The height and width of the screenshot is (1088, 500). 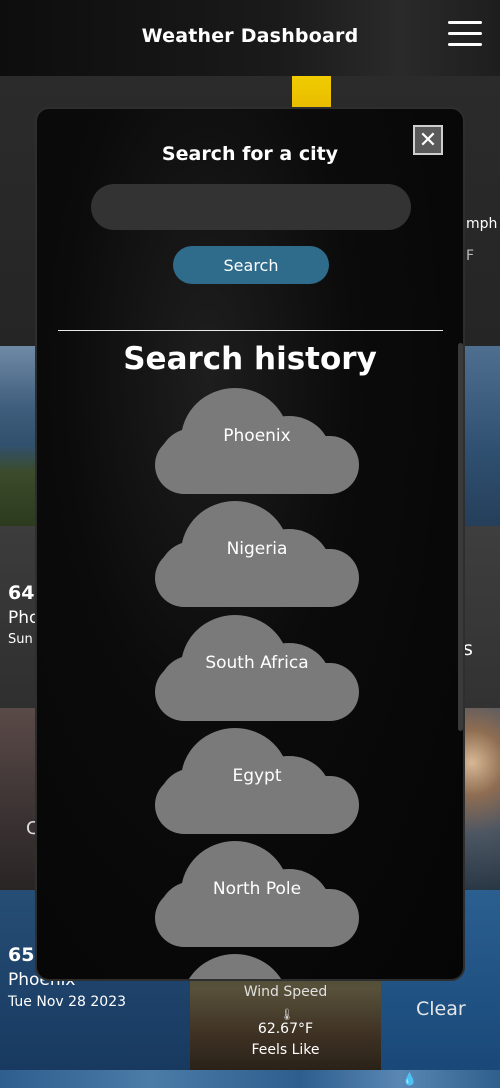 I want to click on history-item-partial, so click(x=257, y=966).